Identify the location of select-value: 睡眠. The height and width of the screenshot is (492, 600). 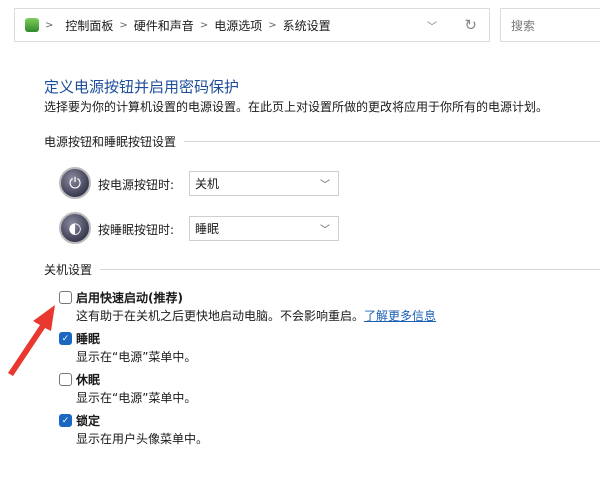
(207, 229).